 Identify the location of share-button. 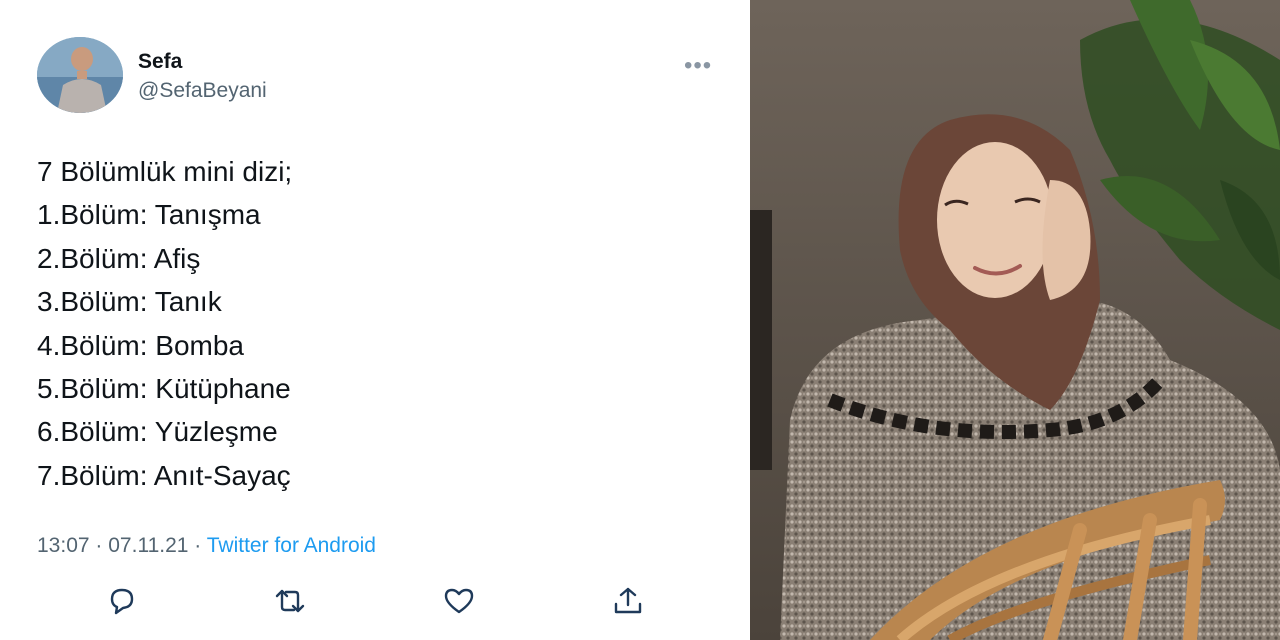
(628, 601).